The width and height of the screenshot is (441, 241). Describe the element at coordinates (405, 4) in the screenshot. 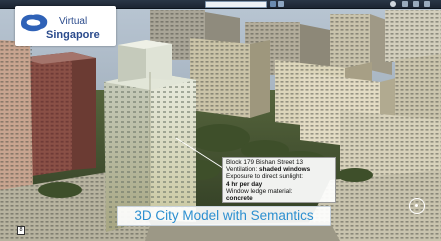

I see `gear-icon` at that location.